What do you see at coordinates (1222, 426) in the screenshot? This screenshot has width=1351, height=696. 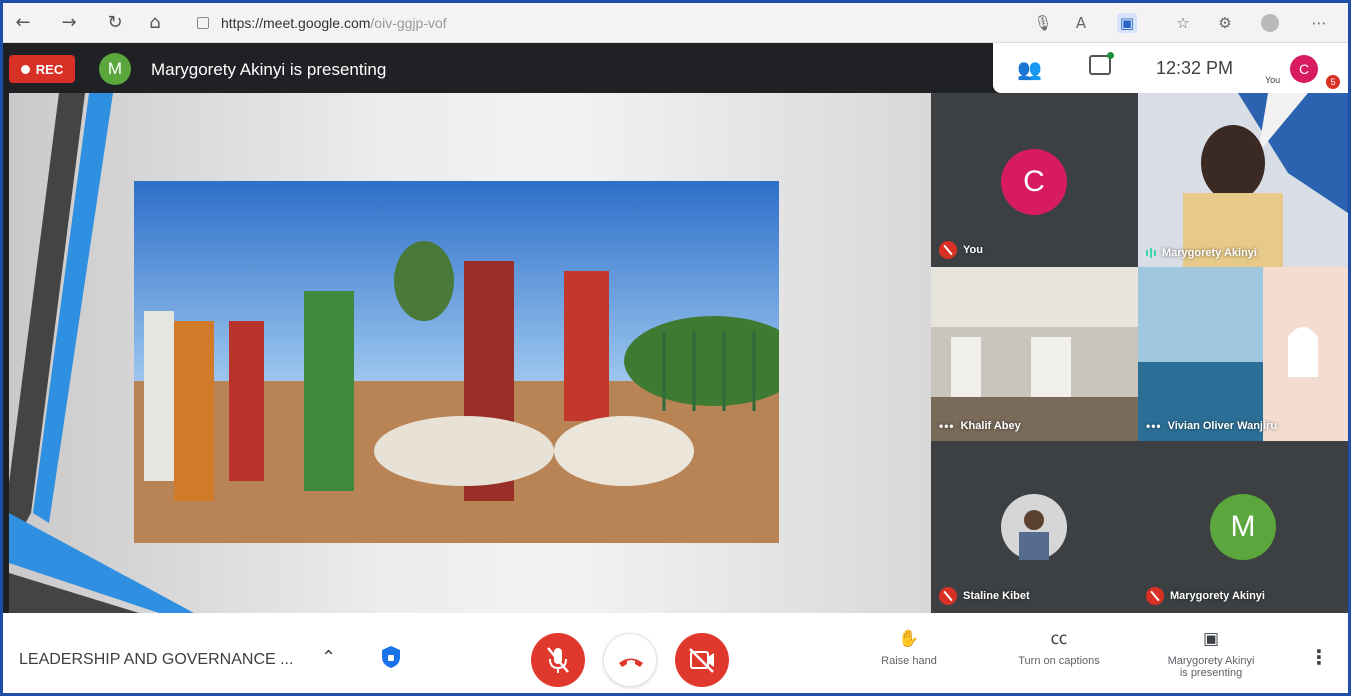 I see `participant-name: Vivian Oliver Wanjiru` at bounding box center [1222, 426].